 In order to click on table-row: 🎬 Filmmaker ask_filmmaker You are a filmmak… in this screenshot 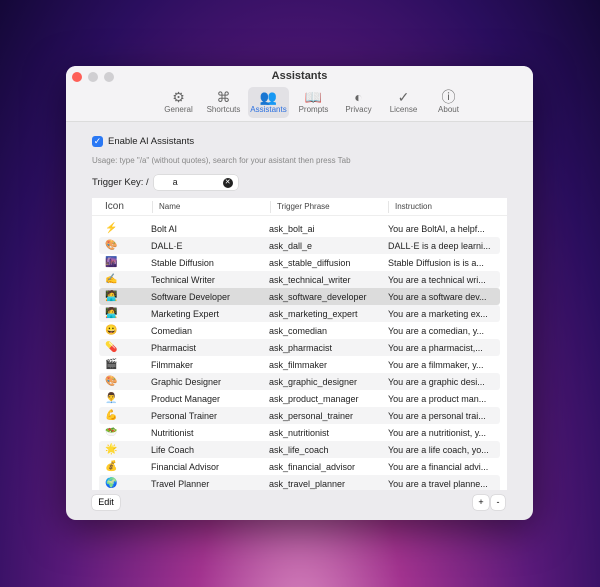, I will do `click(299, 364)`.